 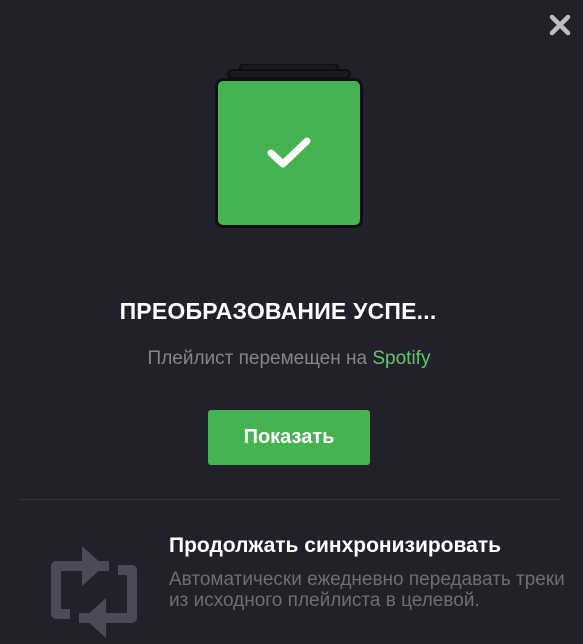 What do you see at coordinates (94, 592) in the screenshot?
I see `sync-arrows-icon` at bounding box center [94, 592].